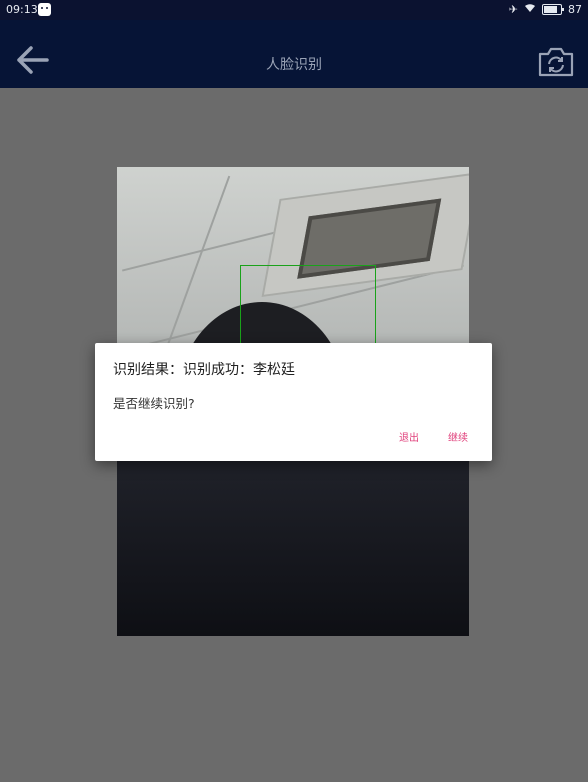  I want to click on toolbar: 人脸识别, so click(294, 54).